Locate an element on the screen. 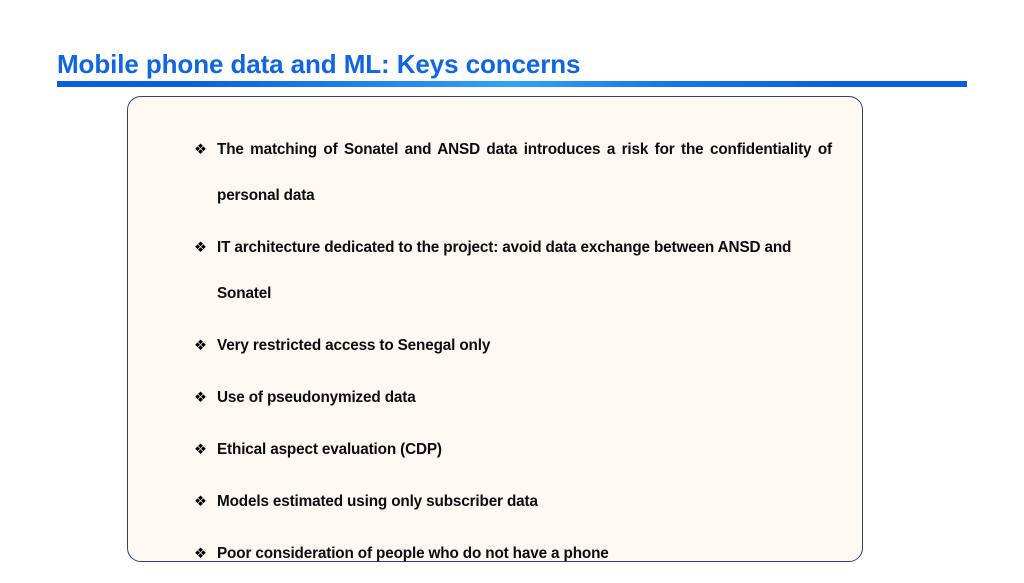 The height and width of the screenshot is (583, 1024). list-item-label: Ethical aspect evaluation (CDP) is located at coordinates (329, 449).